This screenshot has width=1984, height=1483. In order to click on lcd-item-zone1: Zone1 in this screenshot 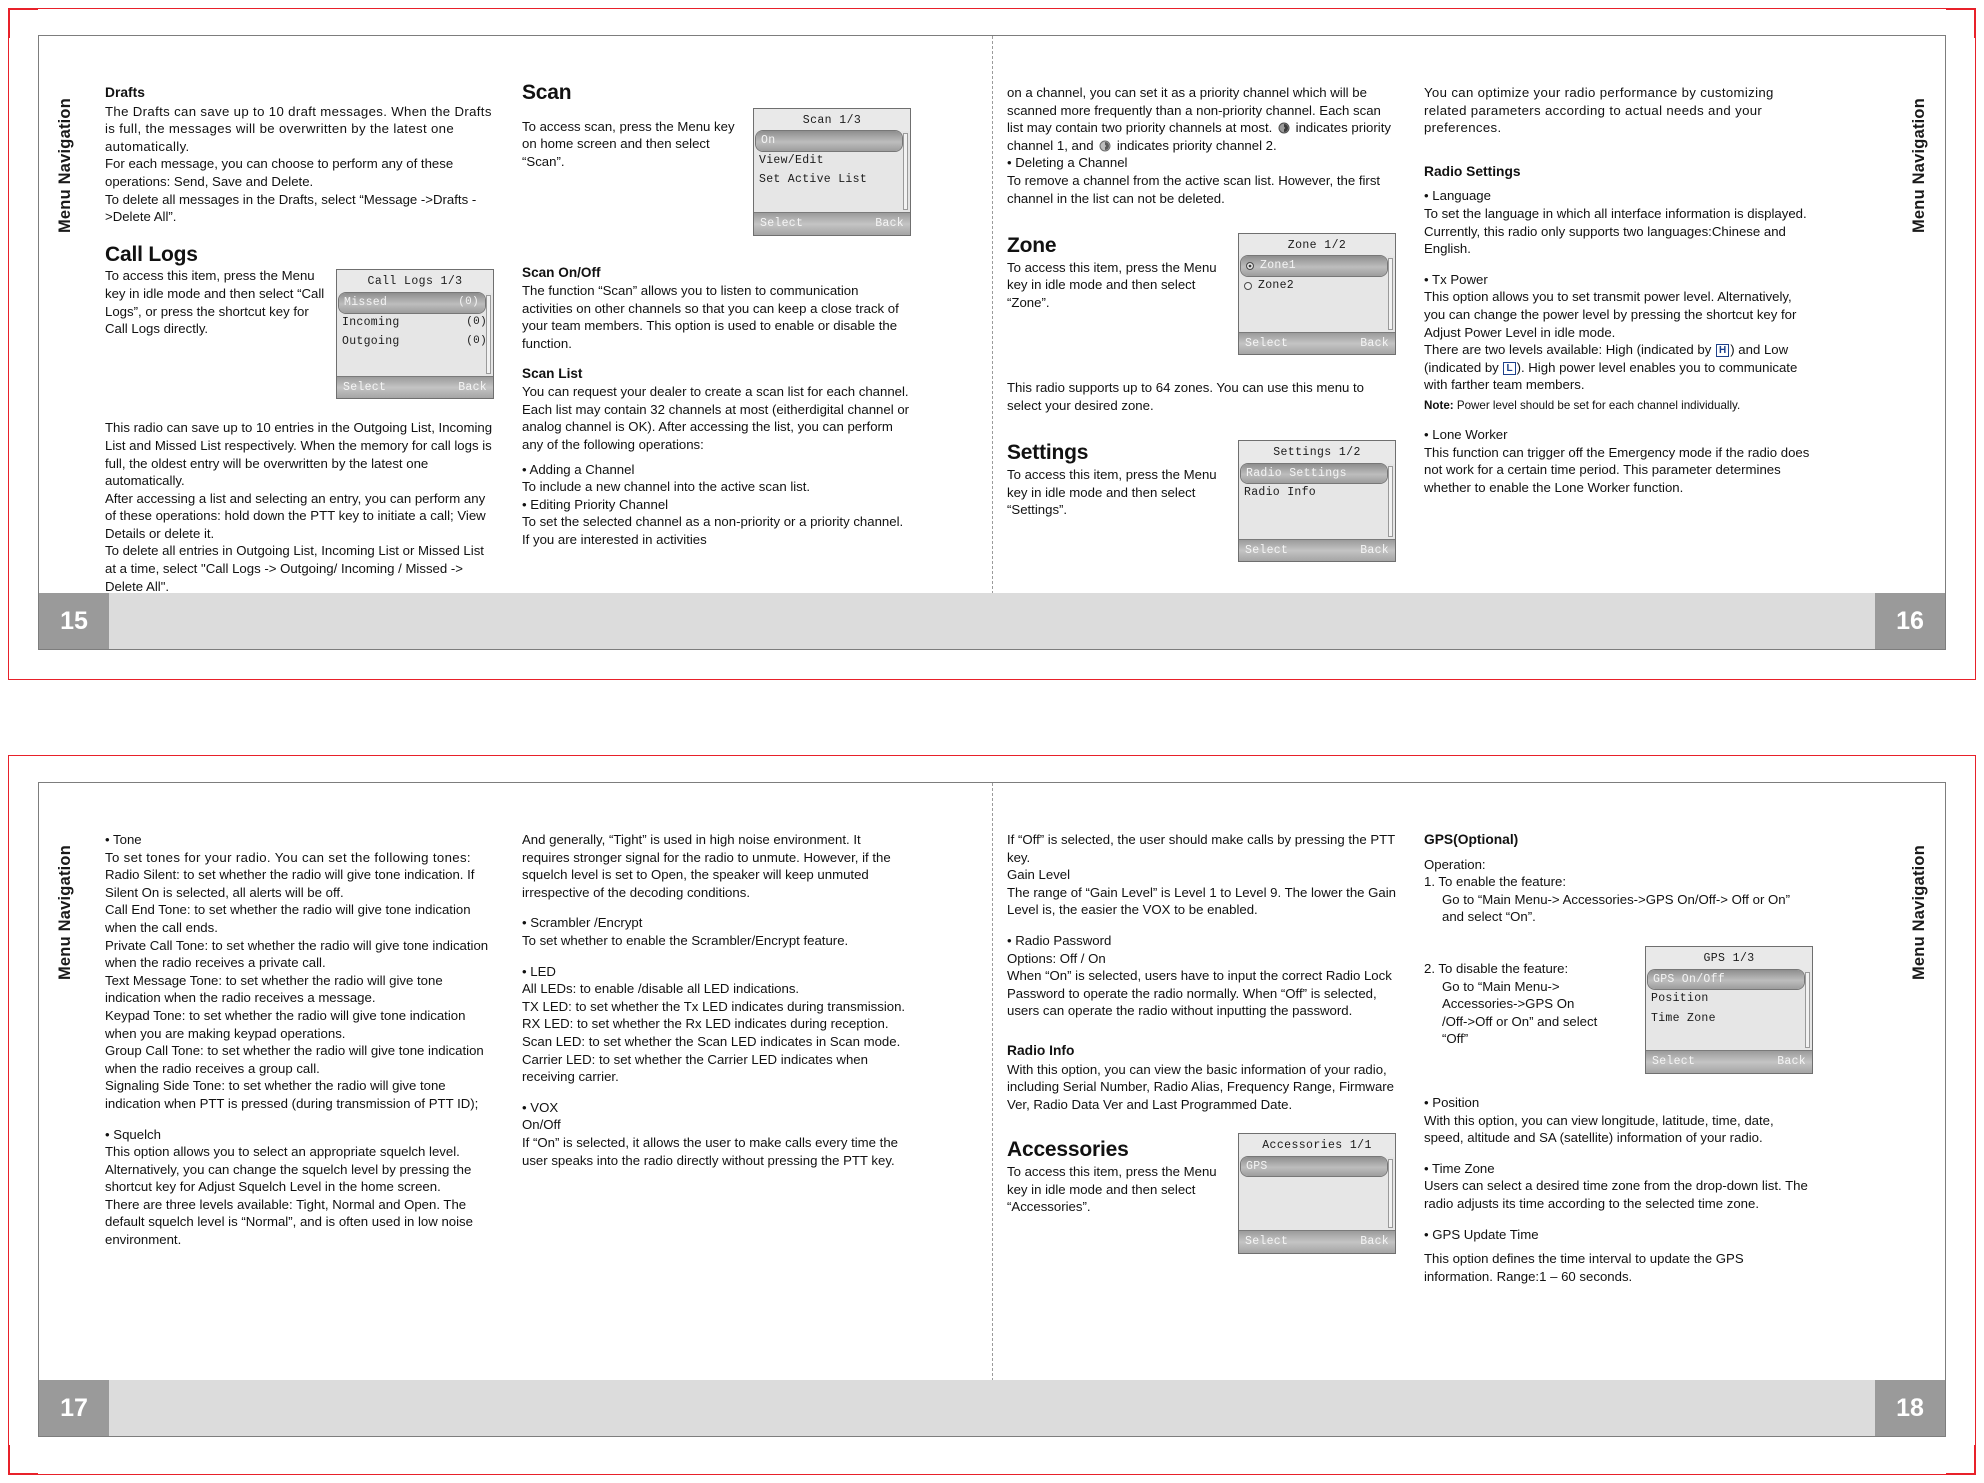, I will do `click(1314, 266)`.